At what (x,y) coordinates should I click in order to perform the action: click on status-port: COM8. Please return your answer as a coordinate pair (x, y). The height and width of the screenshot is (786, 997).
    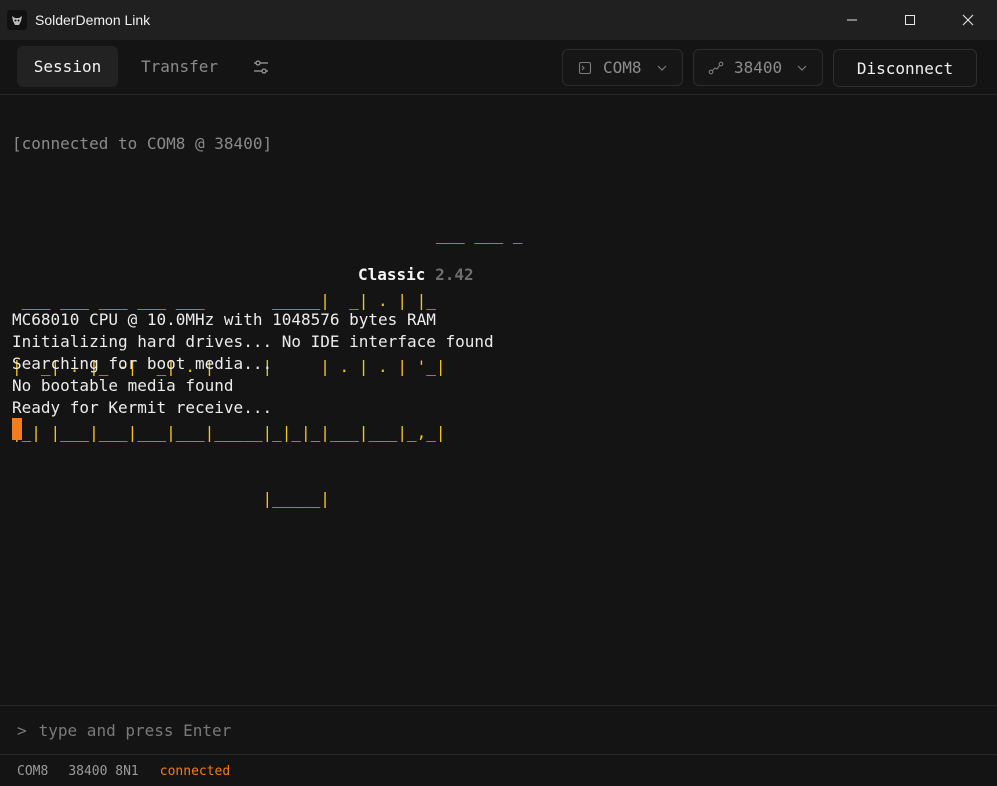
    Looking at the image, I should click on (33, 771).